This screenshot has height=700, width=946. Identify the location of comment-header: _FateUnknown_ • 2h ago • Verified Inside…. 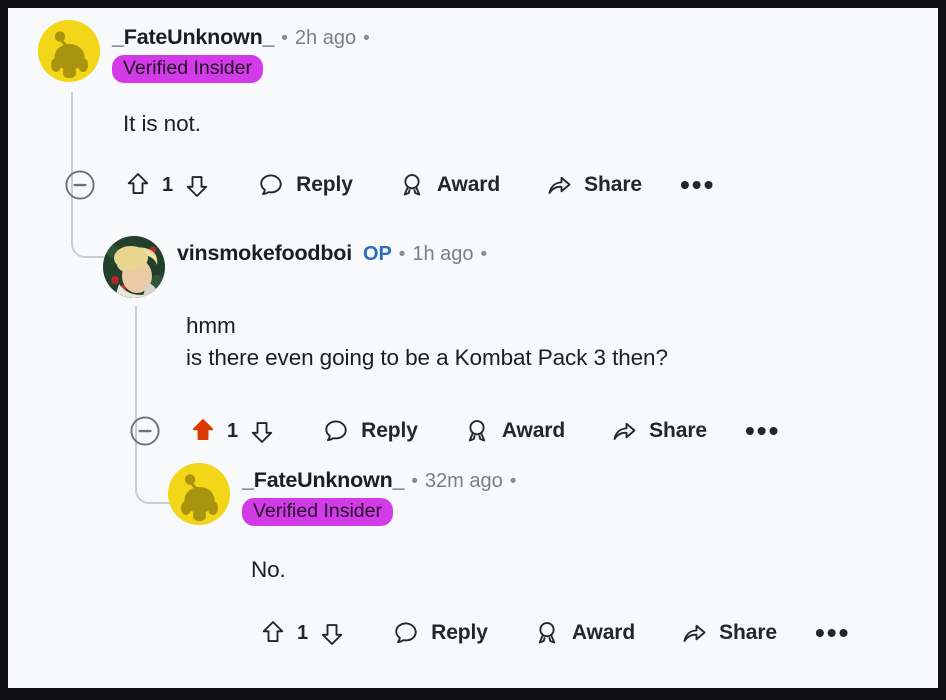
(207, 52).